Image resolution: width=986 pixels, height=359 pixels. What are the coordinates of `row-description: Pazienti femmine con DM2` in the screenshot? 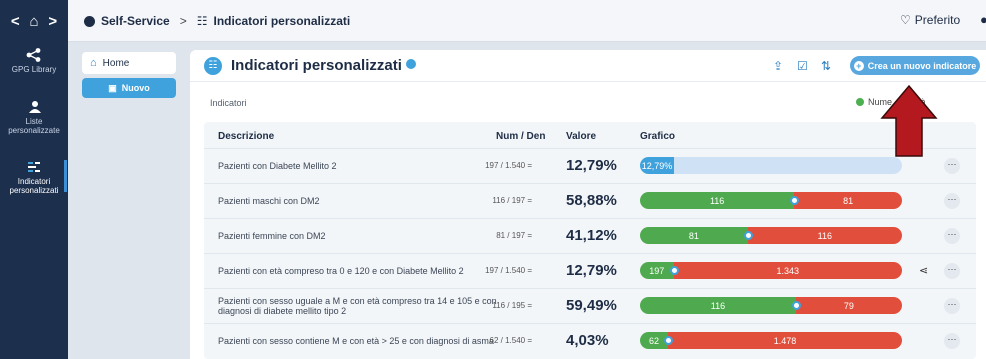 It's located at (272, 236).